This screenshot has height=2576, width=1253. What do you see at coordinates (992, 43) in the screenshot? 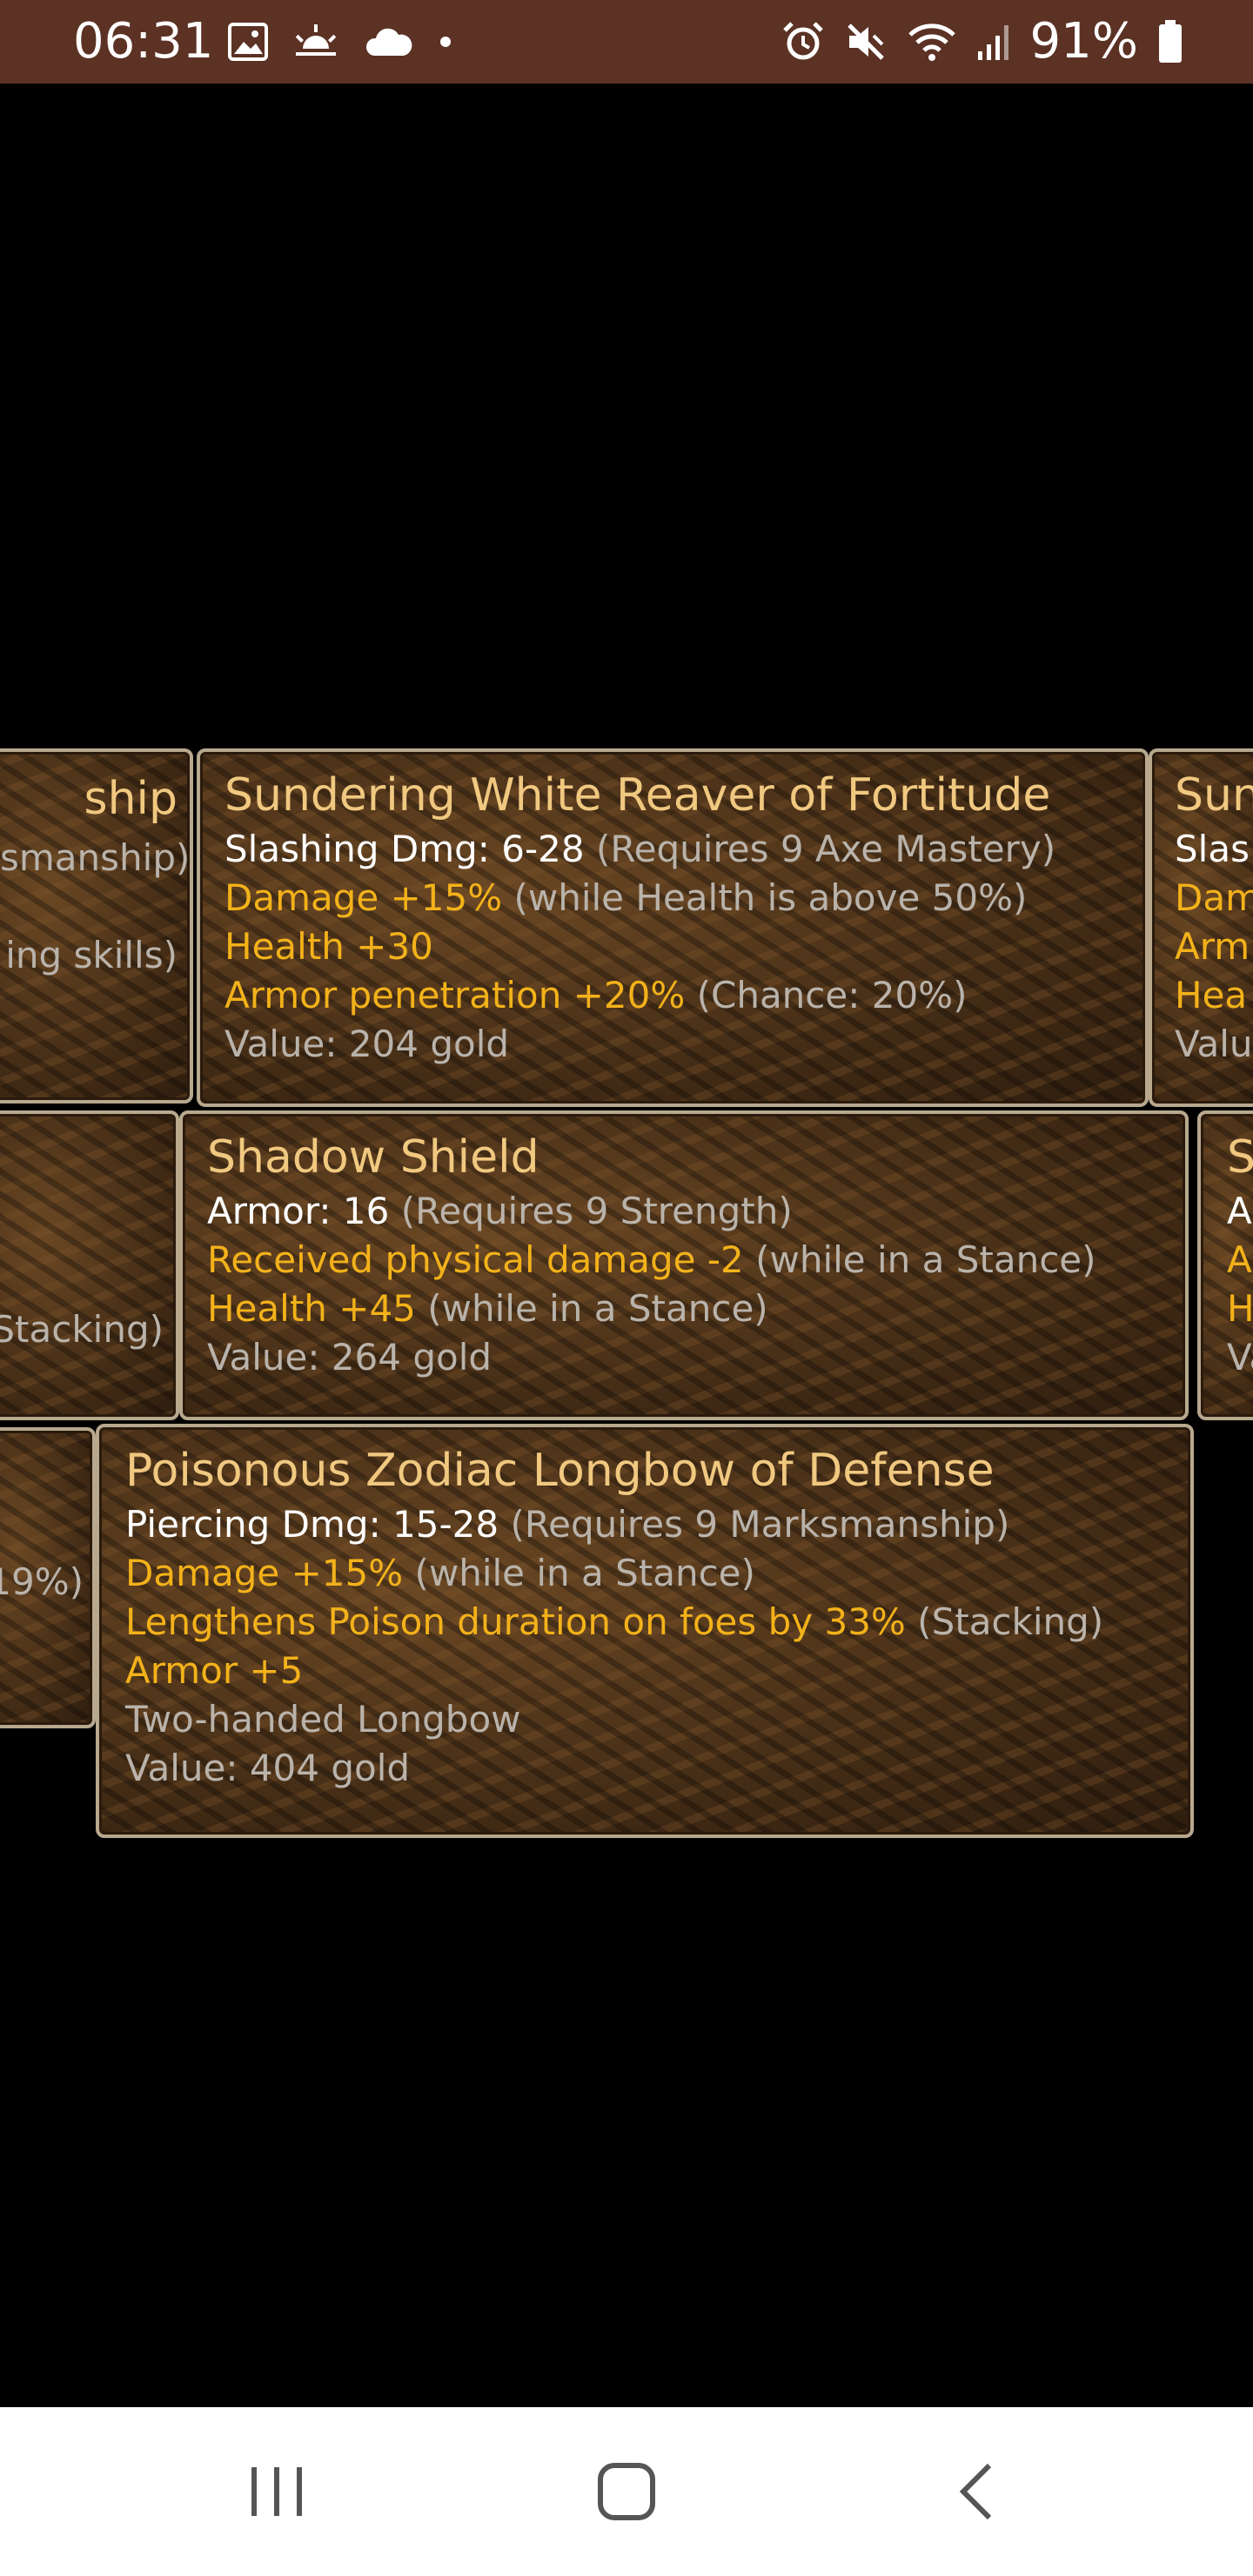
I see `signal-icon` at bounding box center [992, 43].